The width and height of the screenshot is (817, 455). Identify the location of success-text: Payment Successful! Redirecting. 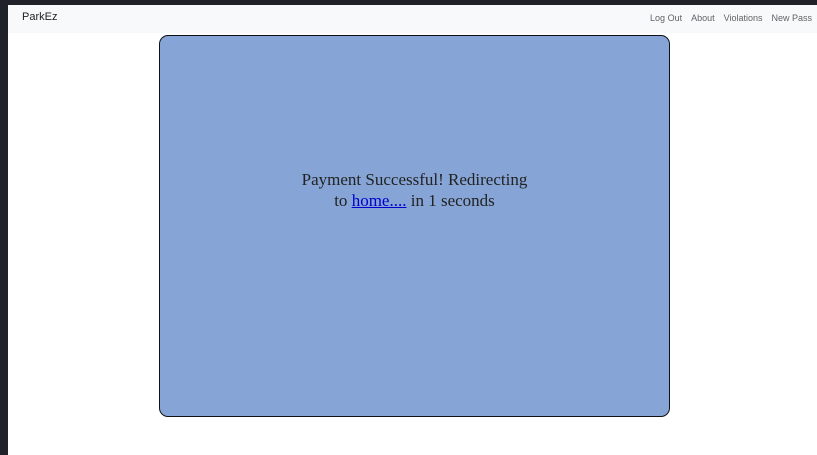
(414, 179).